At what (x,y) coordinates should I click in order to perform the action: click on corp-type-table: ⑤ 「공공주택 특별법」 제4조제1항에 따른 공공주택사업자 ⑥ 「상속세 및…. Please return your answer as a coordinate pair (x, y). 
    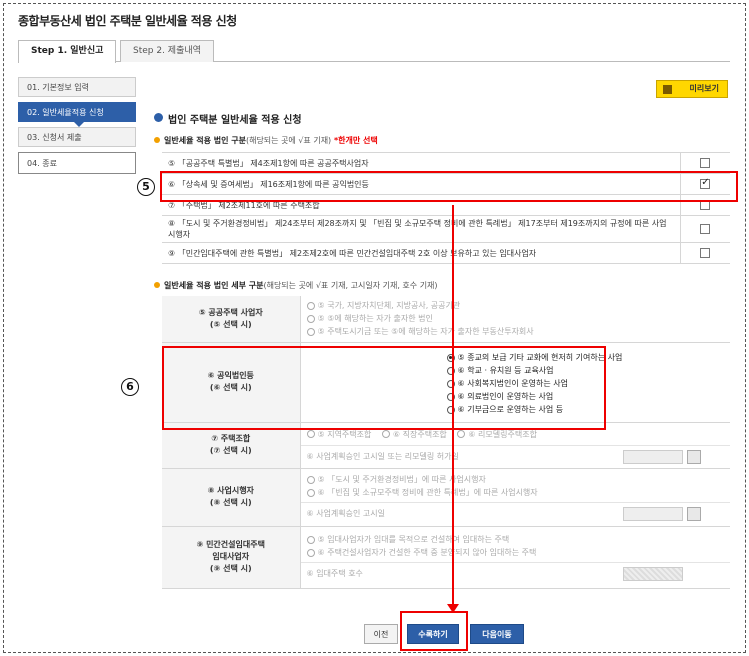
    Looking at the image, I should click on (446, 208).